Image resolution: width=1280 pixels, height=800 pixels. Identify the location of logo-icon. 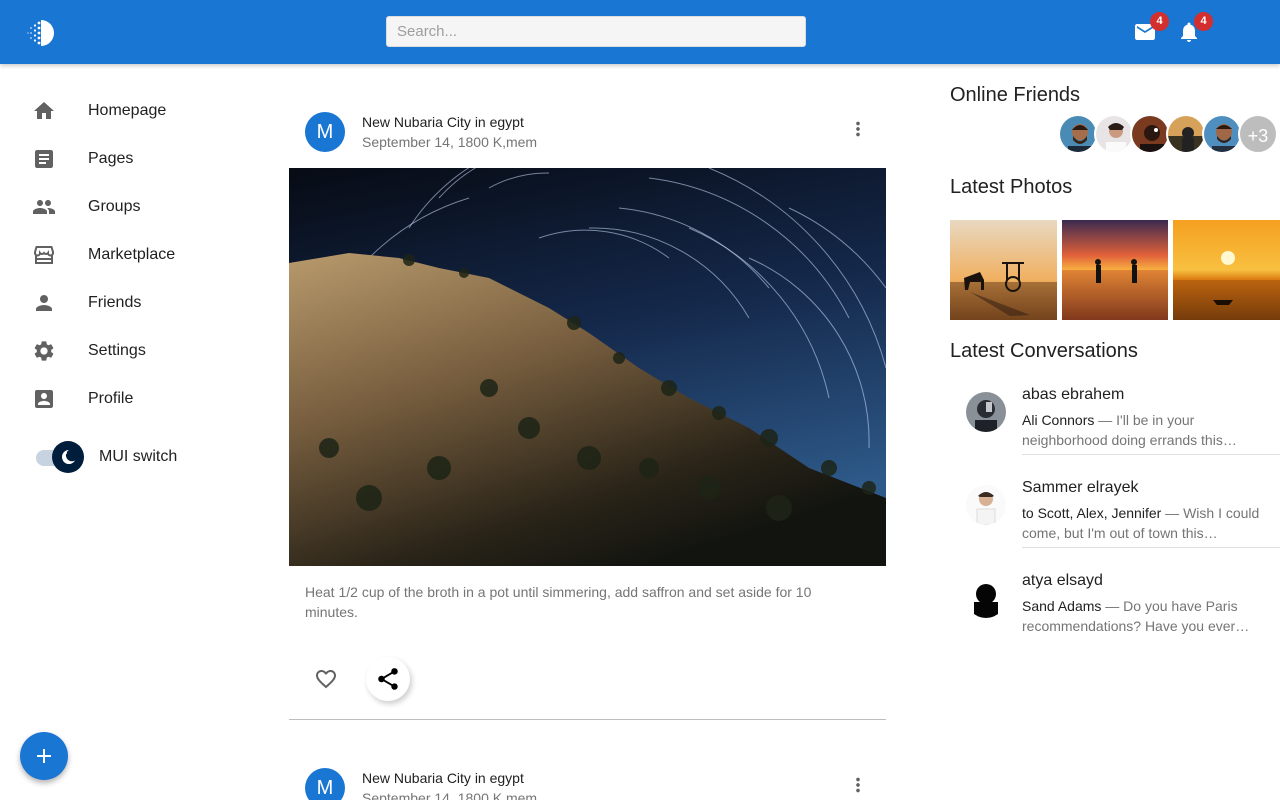
(41, 33).